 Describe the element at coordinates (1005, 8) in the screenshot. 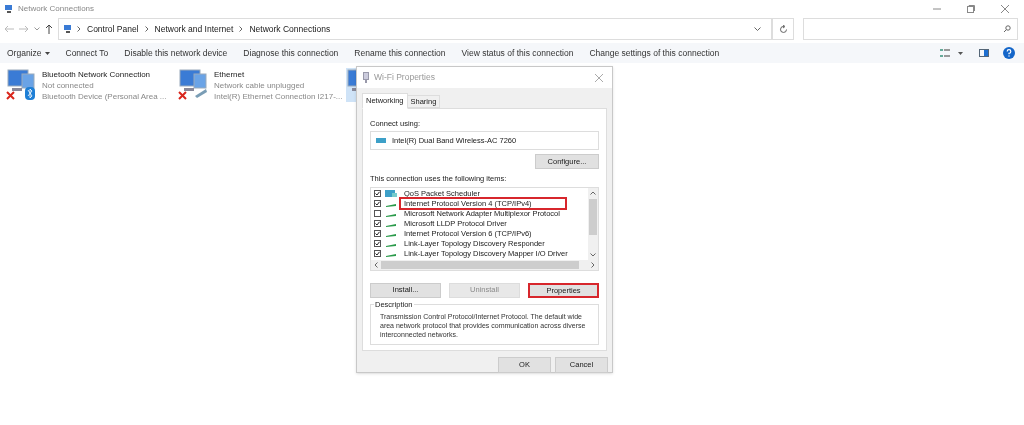

I see `close-button` at that location.